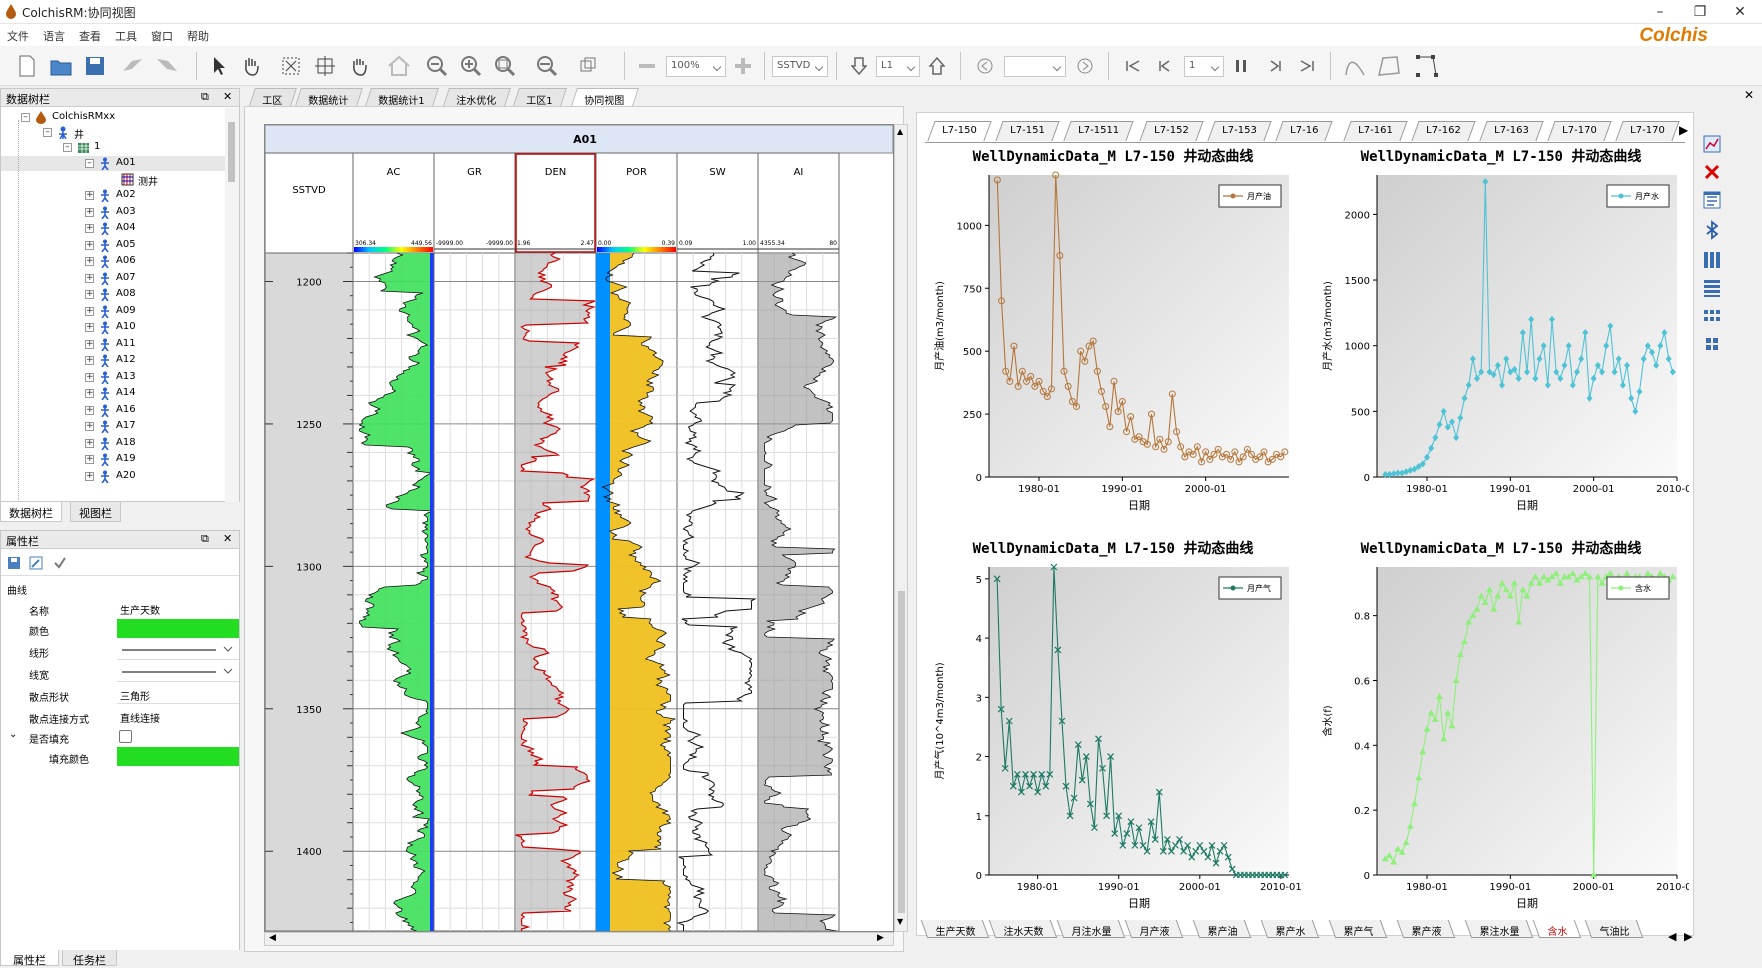 This screenshot has height=968, width=1762. I want to click on tree-node-well: + A13, so click(113, 377).